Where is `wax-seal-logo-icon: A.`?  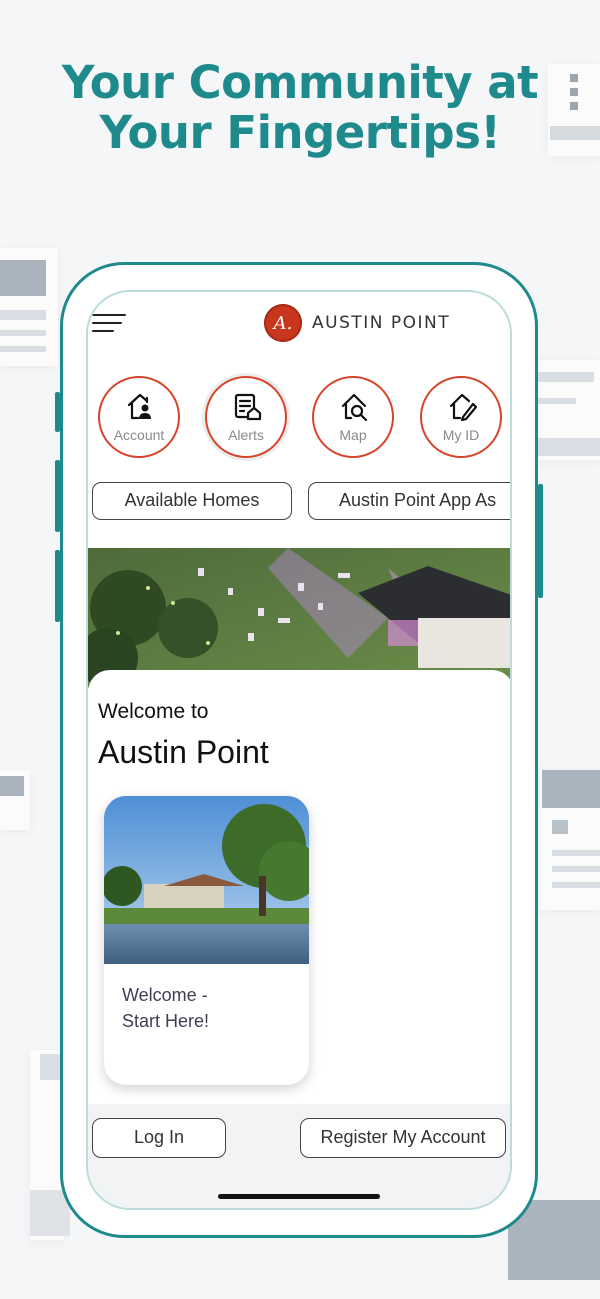 wax-seal-logo-icon: A. is located at coordinates (283, 323).